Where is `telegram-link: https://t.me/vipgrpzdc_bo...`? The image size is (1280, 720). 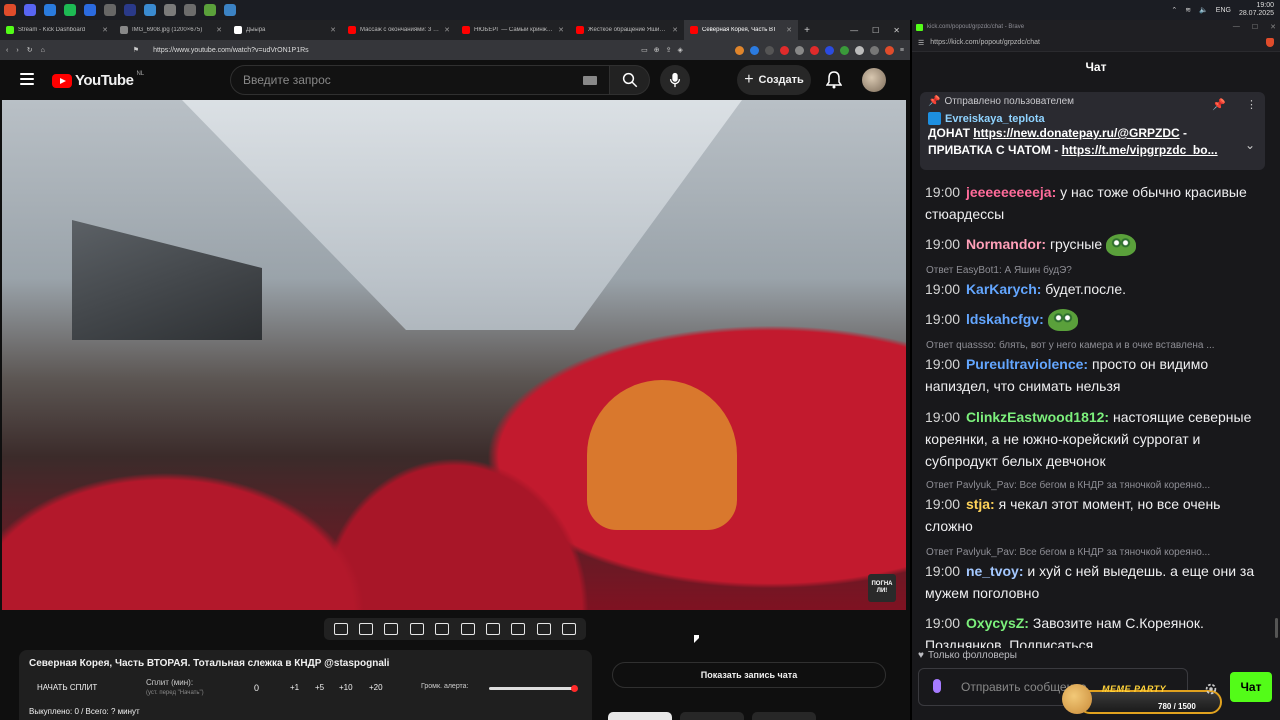 telegram-link: https://t.me/vipgrpzdc_bo... is located at coordinates (1140, 150).